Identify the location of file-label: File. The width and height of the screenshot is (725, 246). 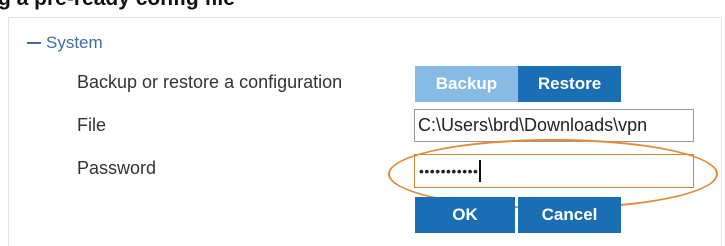
(92, 125).